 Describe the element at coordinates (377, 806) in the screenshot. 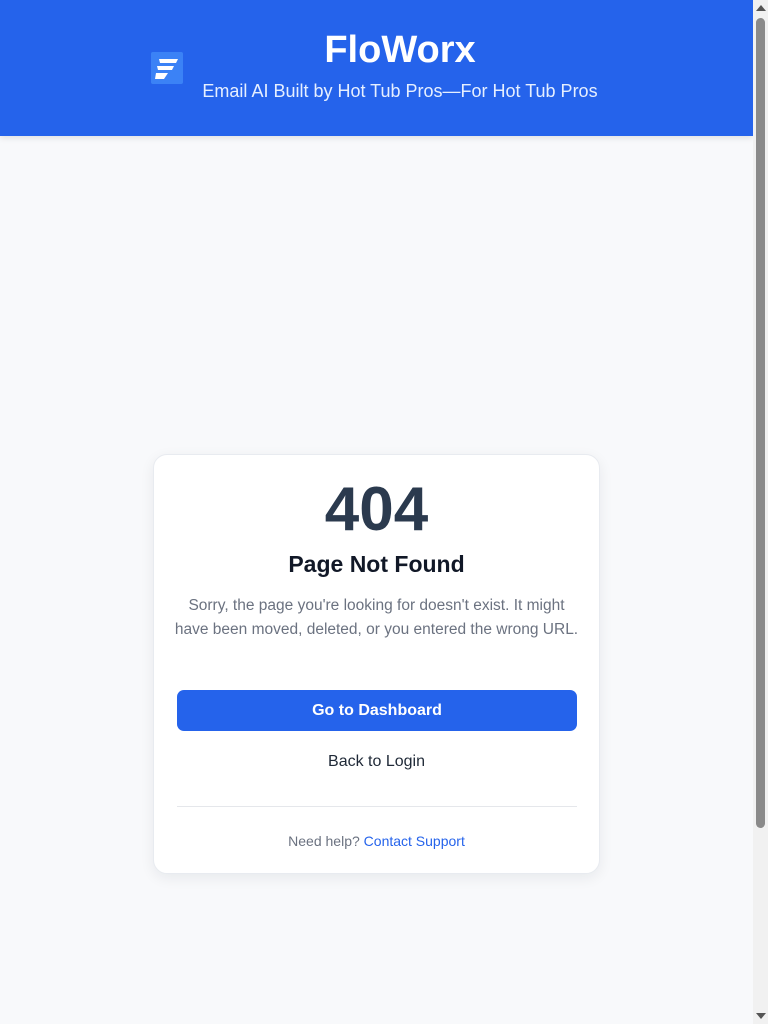

I see `divider` at that location.